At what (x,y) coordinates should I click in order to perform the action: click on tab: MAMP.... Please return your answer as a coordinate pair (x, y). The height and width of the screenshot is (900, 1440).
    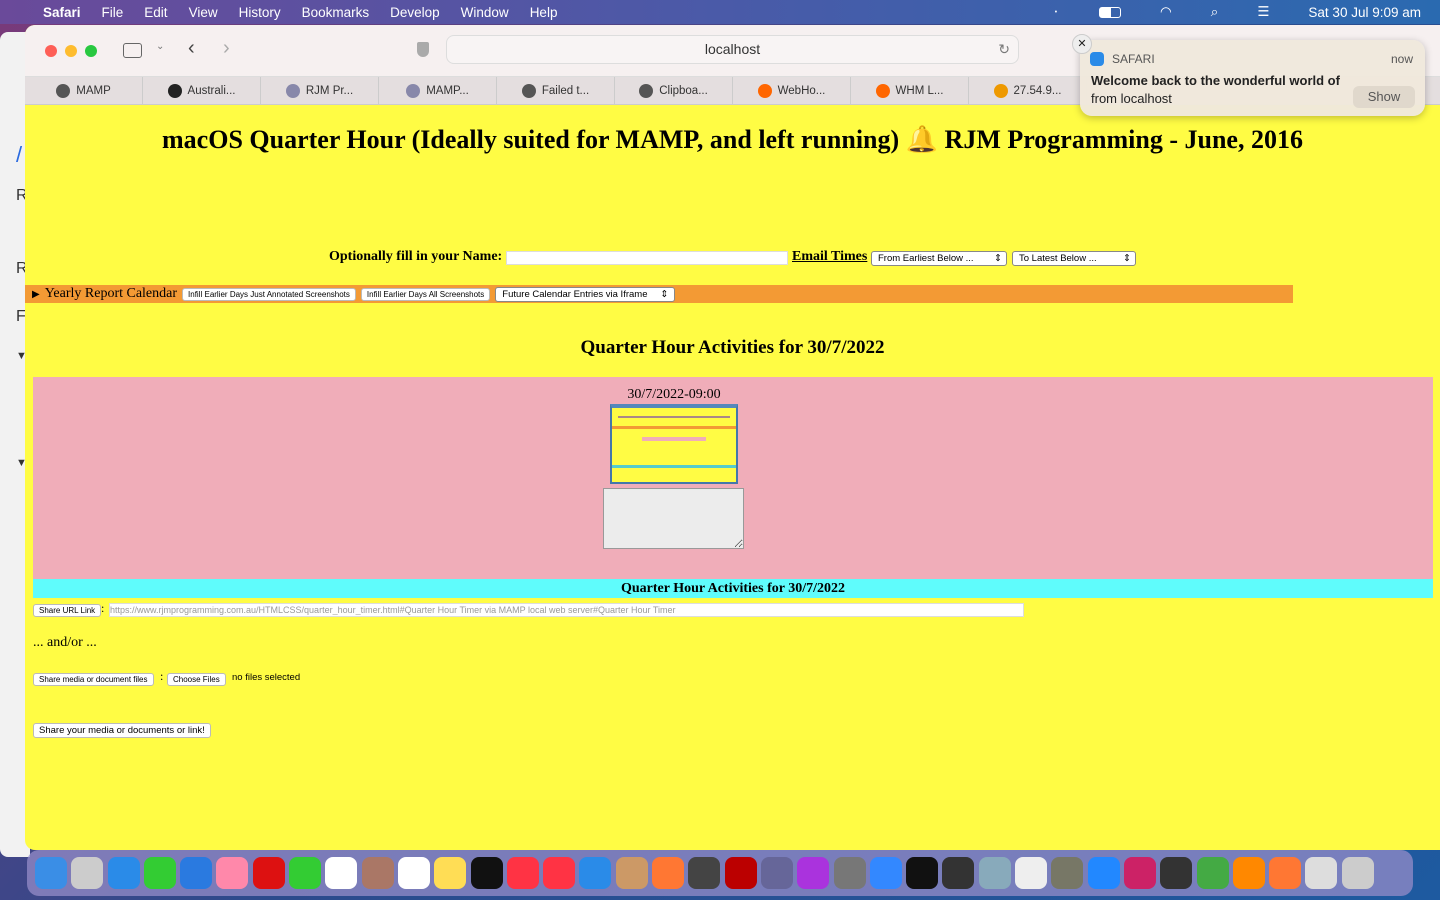
    Looking at the image, I should click on (438, 90).